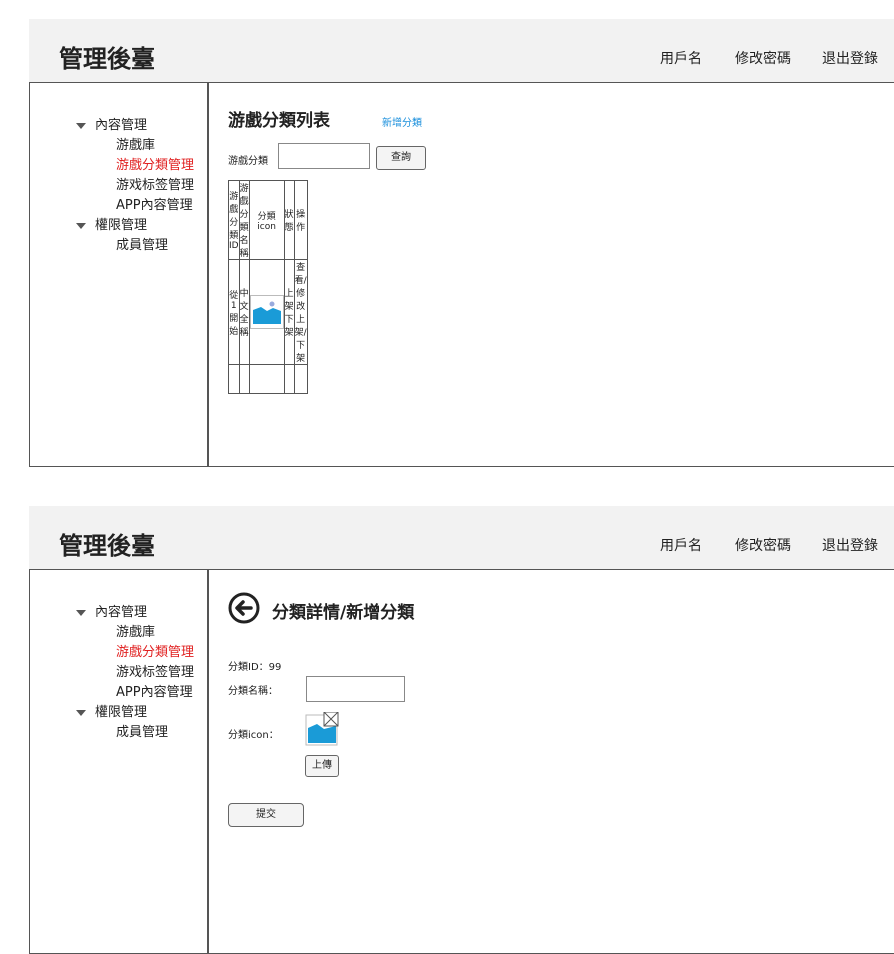  Describe the element at coordinates (289, 325) in the screenshot. I see `status-off-link: 下架` at that location.